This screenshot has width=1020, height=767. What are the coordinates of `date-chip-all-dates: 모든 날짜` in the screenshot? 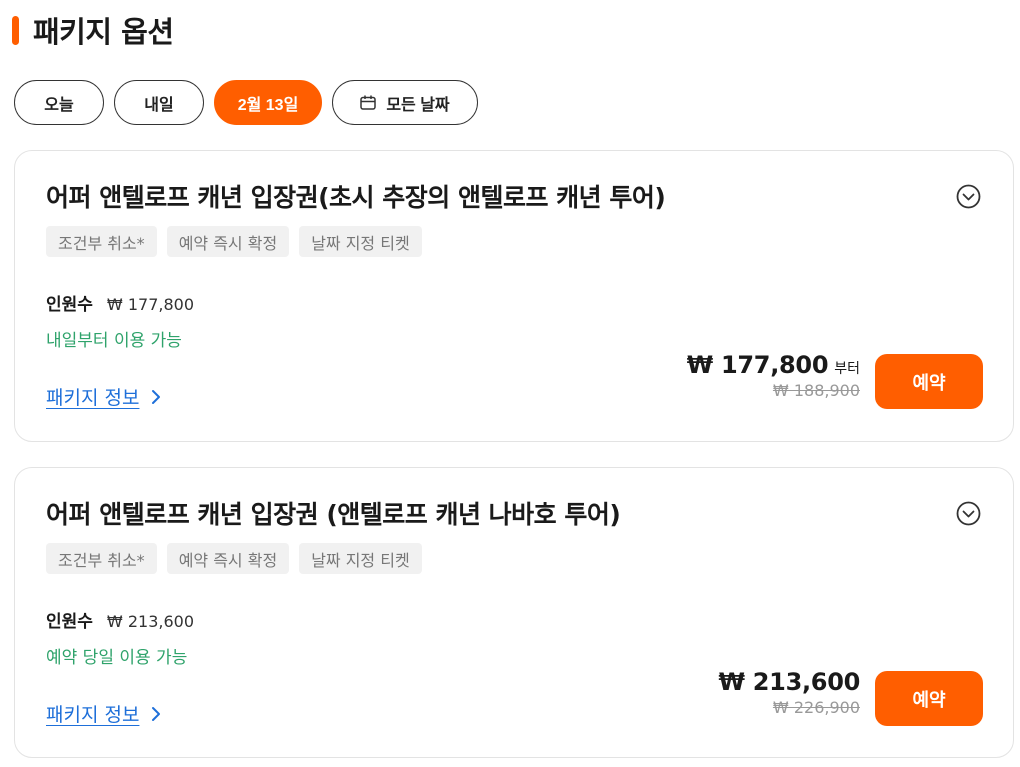 It's located at (405, 102).